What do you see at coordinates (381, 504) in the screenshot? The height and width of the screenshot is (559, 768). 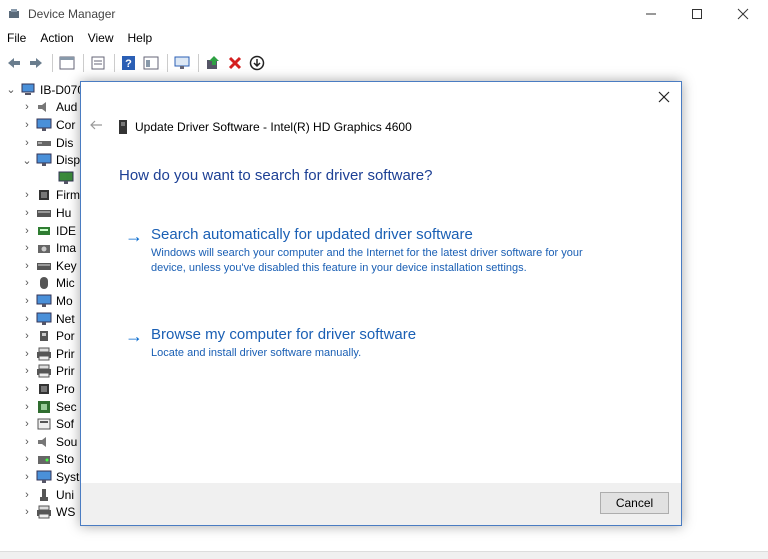 I see `dialog-footer: Cancel` at bounding box center [381, 504].